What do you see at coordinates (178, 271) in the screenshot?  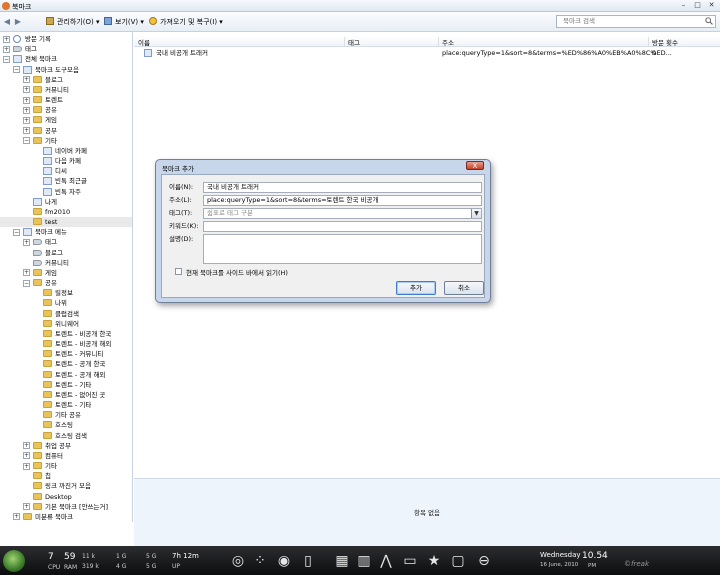 I see `sidebar-load-checkbox` at bounding box center [178, 271].